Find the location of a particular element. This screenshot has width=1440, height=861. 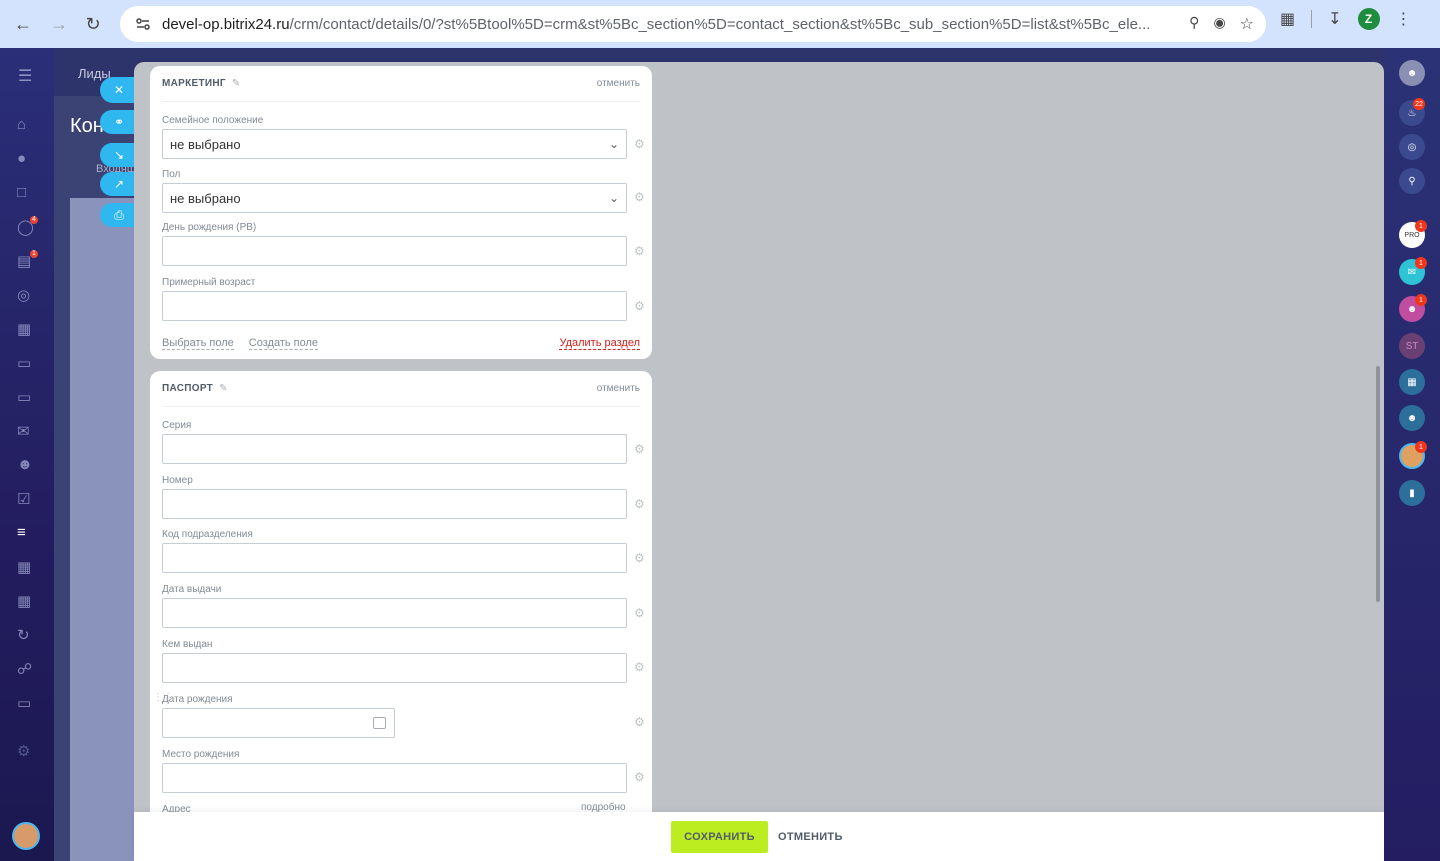

user-avatar is located at coordinates (26, 836).